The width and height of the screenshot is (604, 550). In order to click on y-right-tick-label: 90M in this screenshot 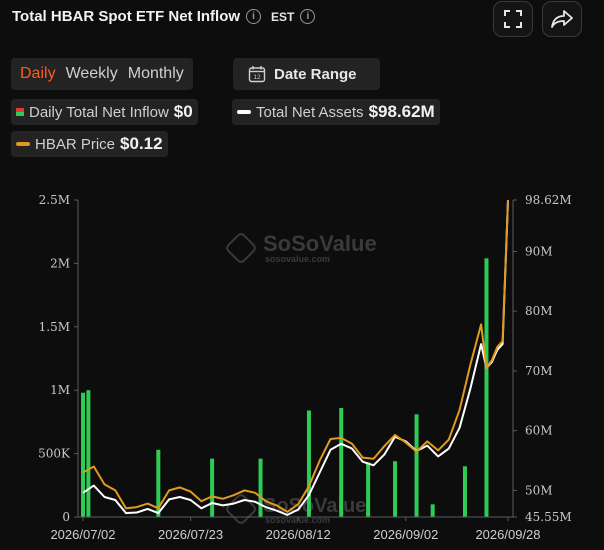, I will do `click(539, 251)`.